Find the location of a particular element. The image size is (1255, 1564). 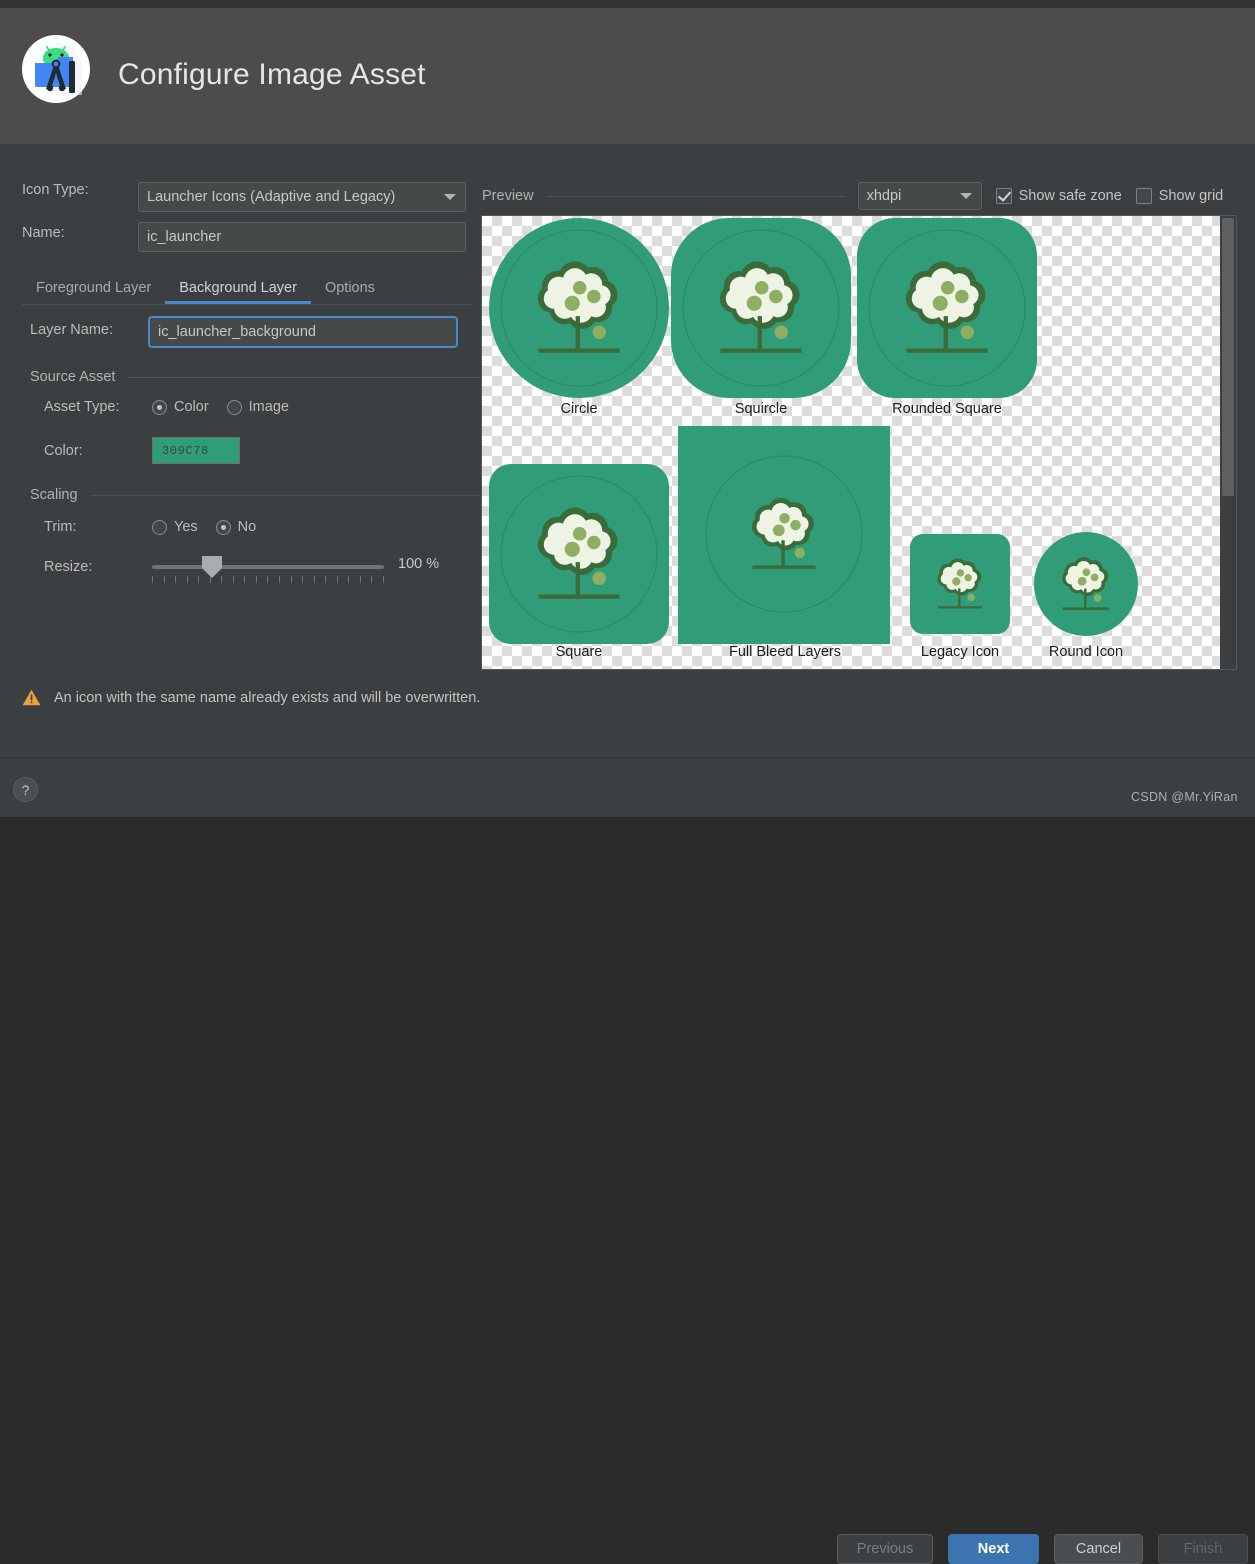

show-grid-label: Show grid is located at coordinates (1191, 196).